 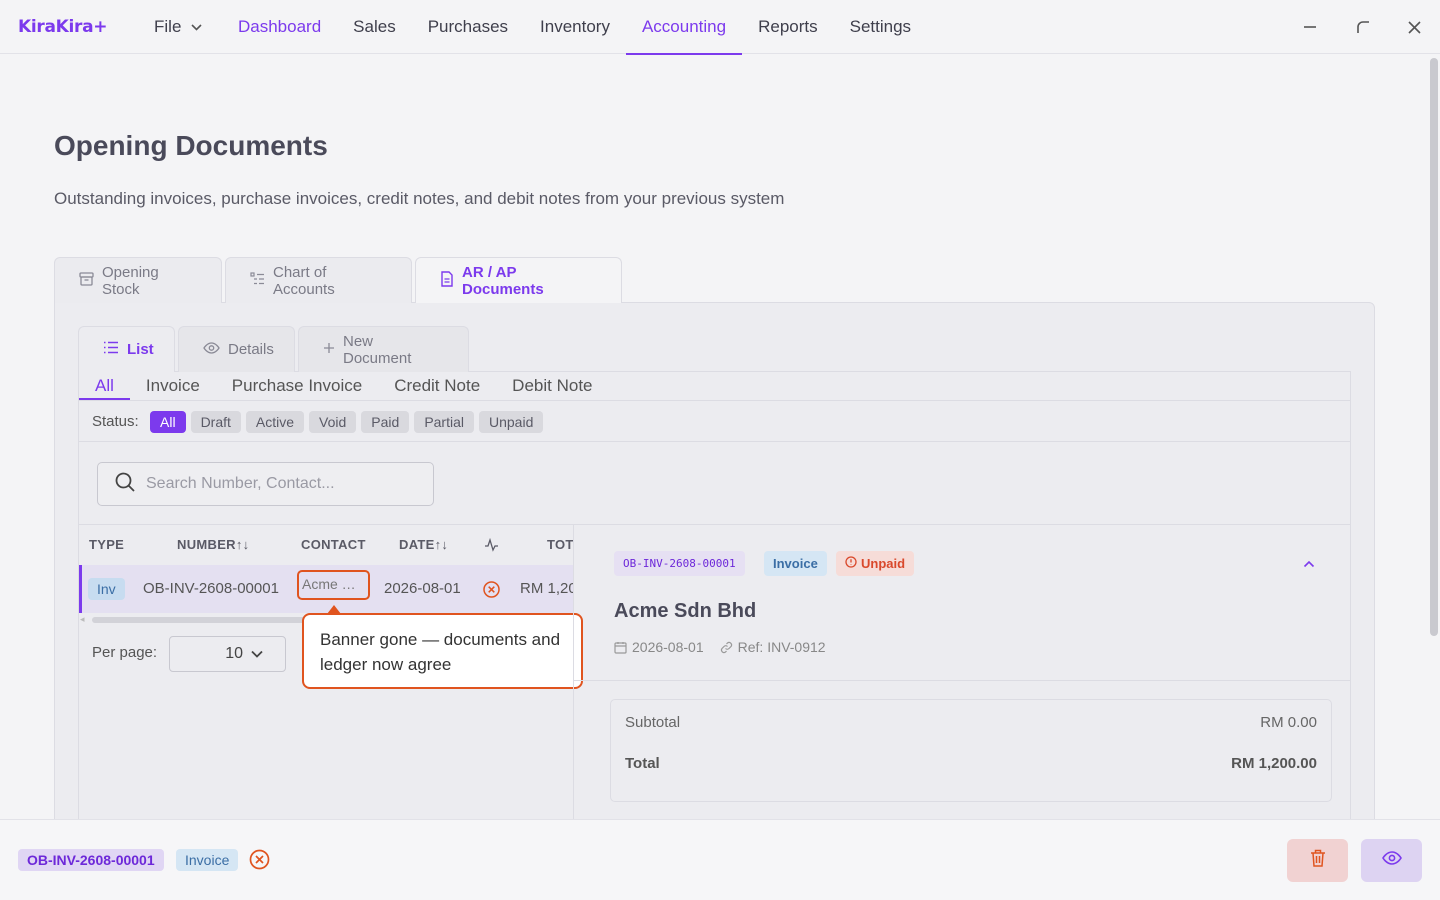 I want to click on document-ref: Ref: INV-0912, so click(x=781, y=647).